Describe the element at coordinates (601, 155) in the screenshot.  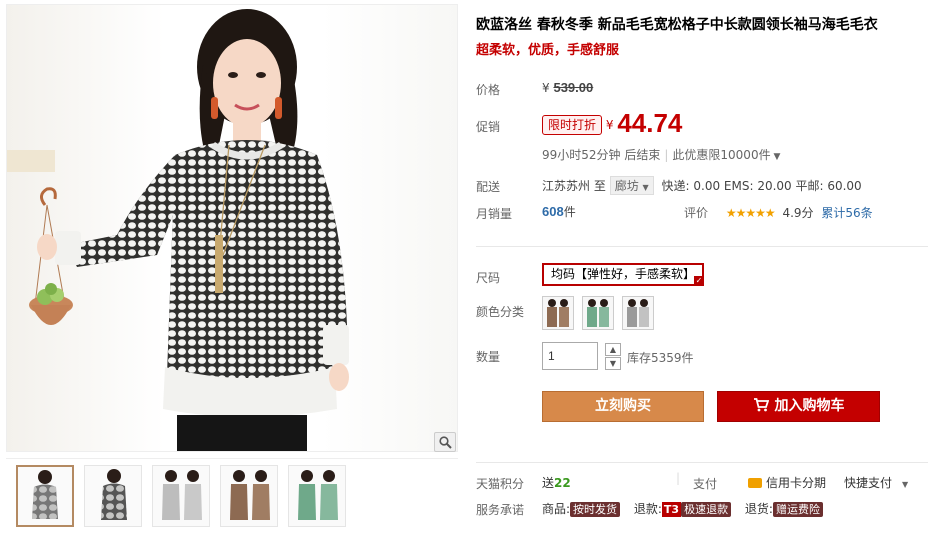
I see `countdown-text: 99小时52分钟 后结束` at that location.